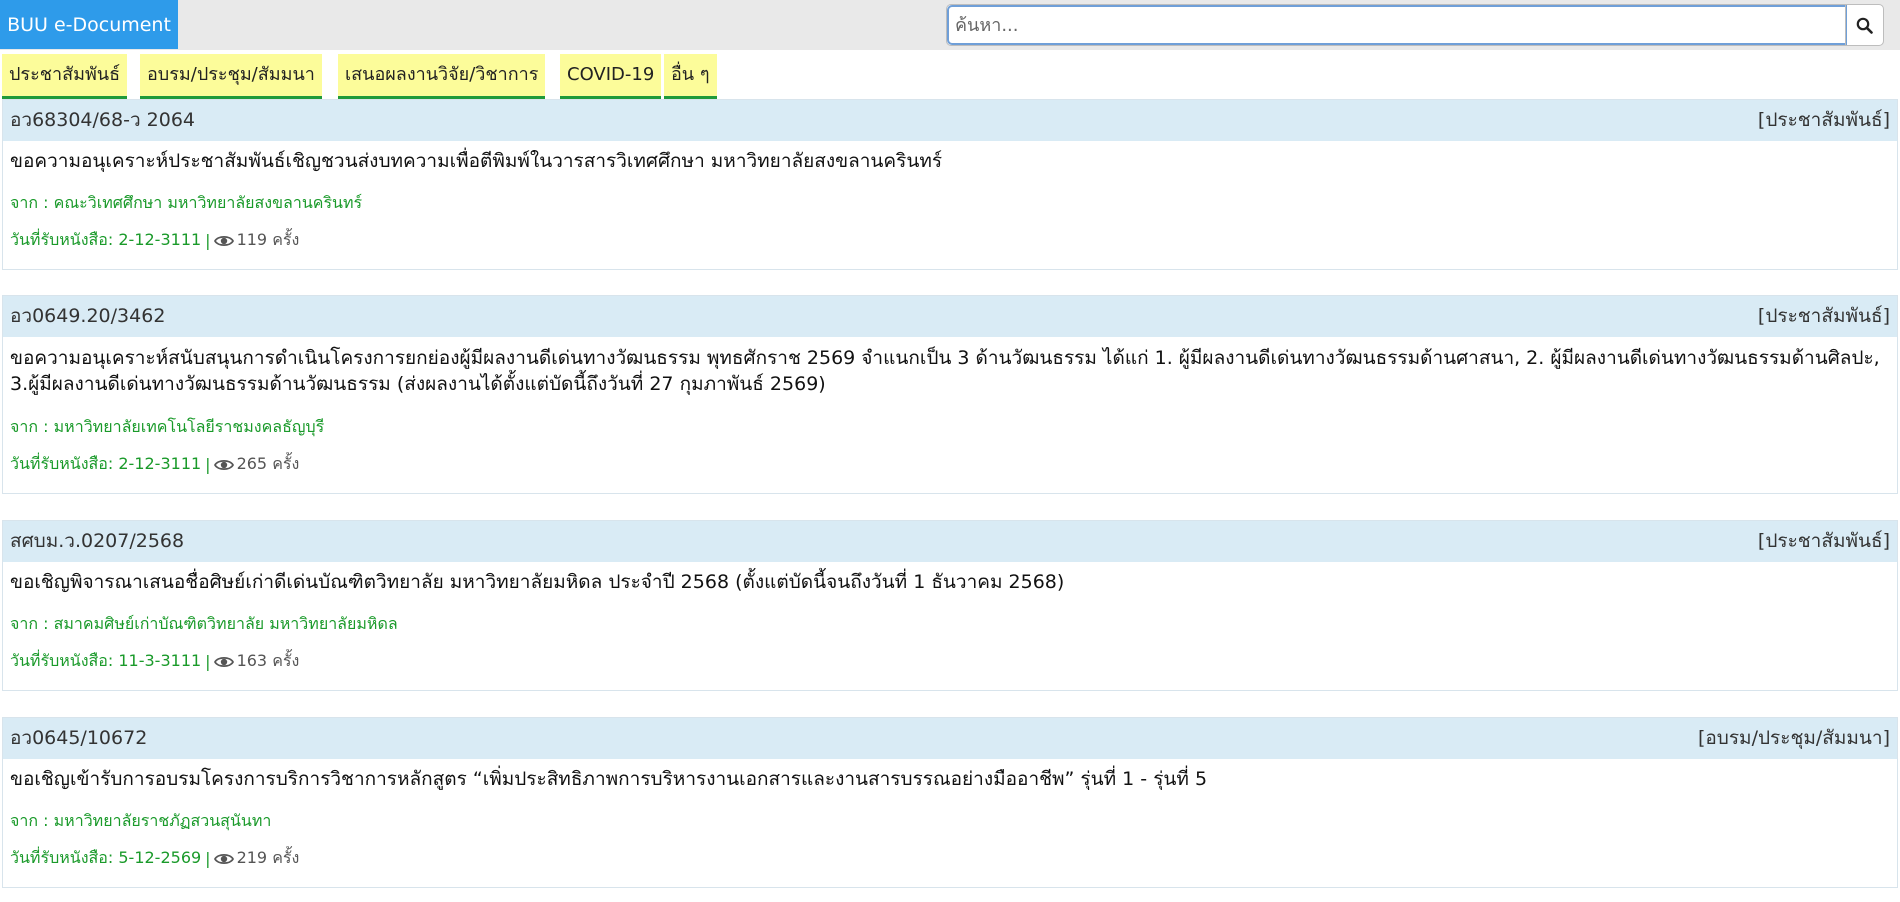  I want to click on search-box, so click(1415, 25).